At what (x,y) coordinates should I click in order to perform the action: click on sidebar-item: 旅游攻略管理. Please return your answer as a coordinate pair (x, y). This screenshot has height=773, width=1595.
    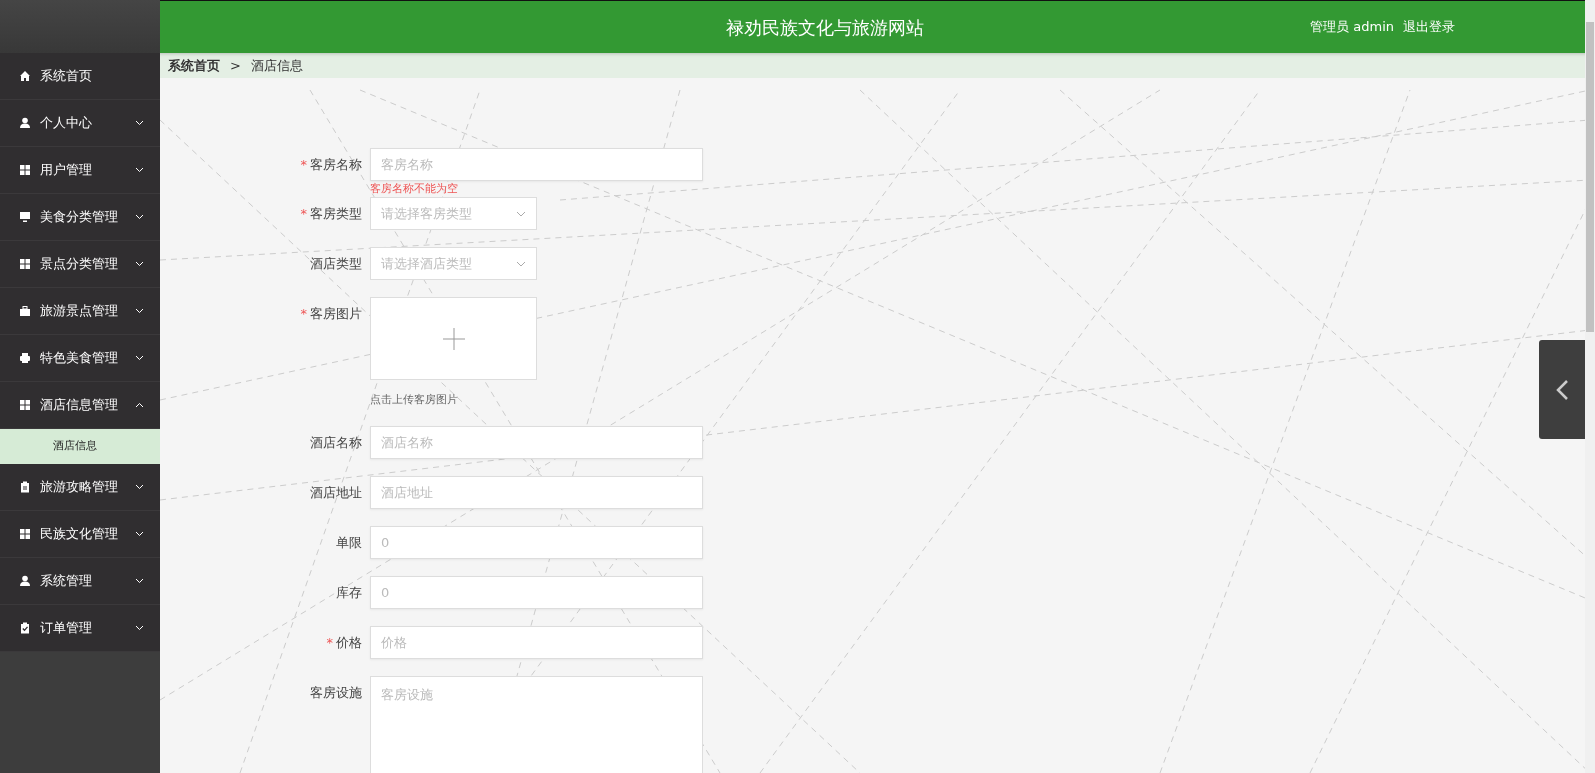
    Looking at the image, I should click on (80, 487).